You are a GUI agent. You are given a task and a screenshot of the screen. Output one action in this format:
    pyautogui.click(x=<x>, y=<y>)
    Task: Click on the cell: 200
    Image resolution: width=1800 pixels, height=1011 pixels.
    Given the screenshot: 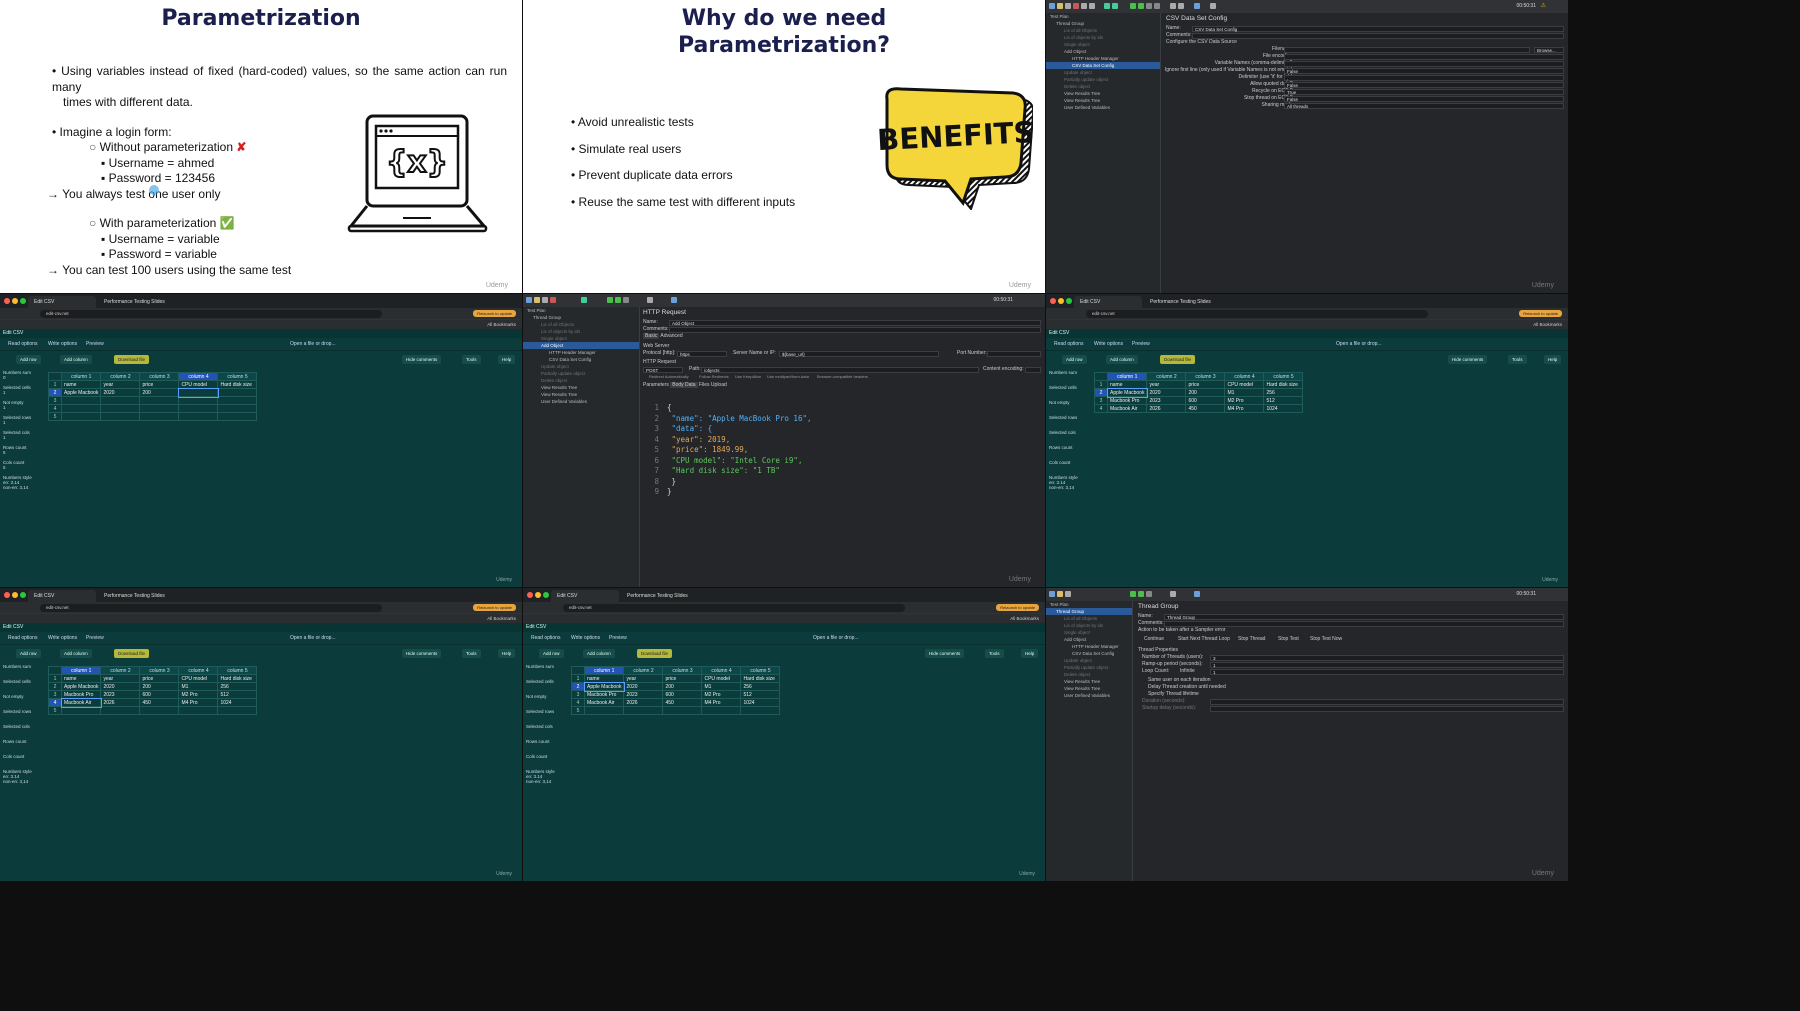 What is the action you would take?
    pyautogui.click(x=159, y=392)
    